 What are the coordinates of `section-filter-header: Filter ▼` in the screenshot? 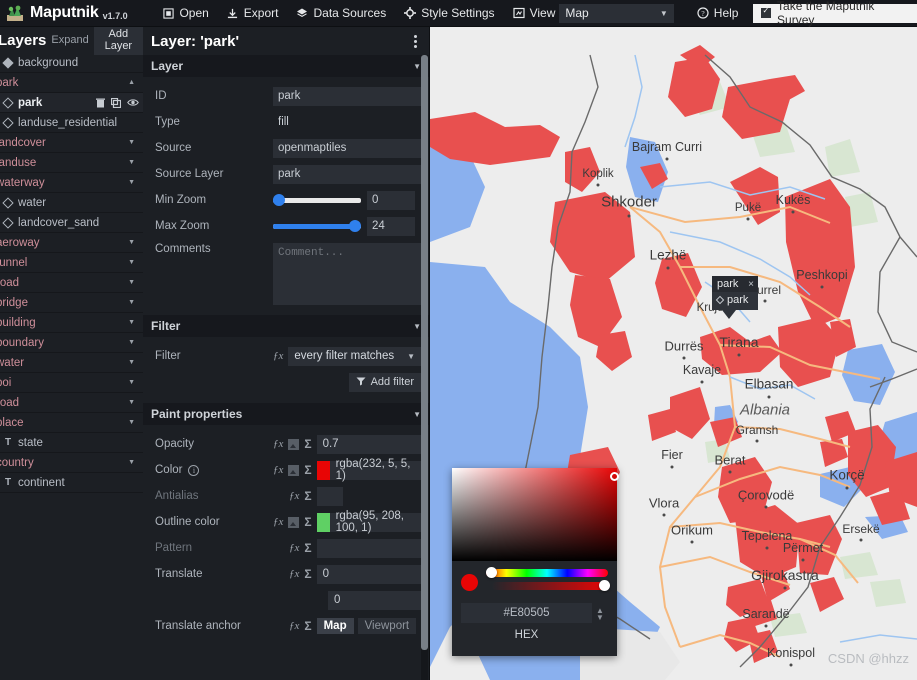 It's located at (286, 326).